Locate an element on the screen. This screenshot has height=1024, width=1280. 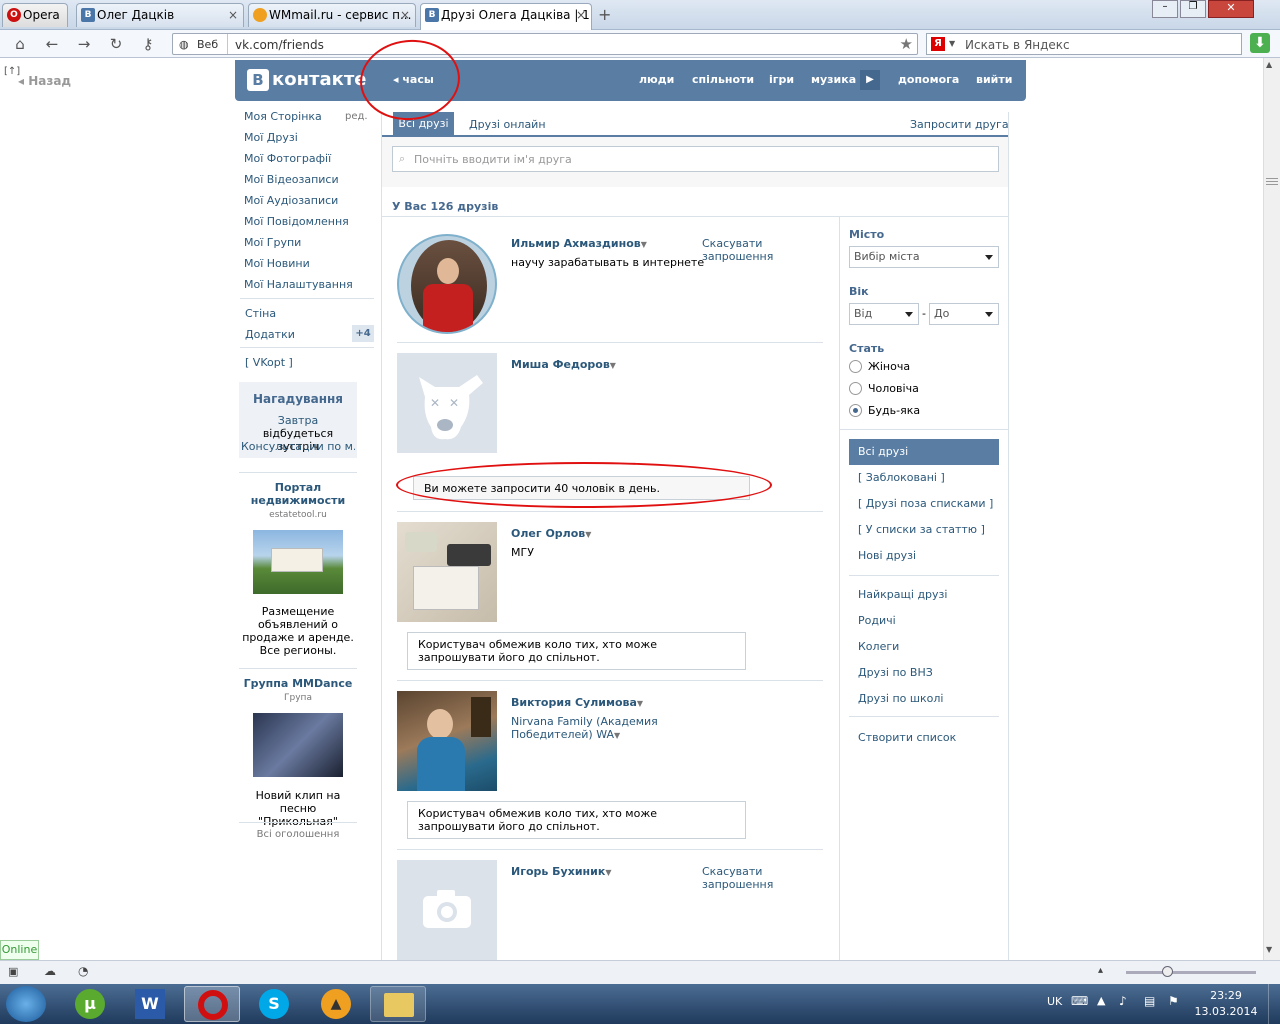
ad-title: Портал недвижимости is located at coordinates (298, 494).